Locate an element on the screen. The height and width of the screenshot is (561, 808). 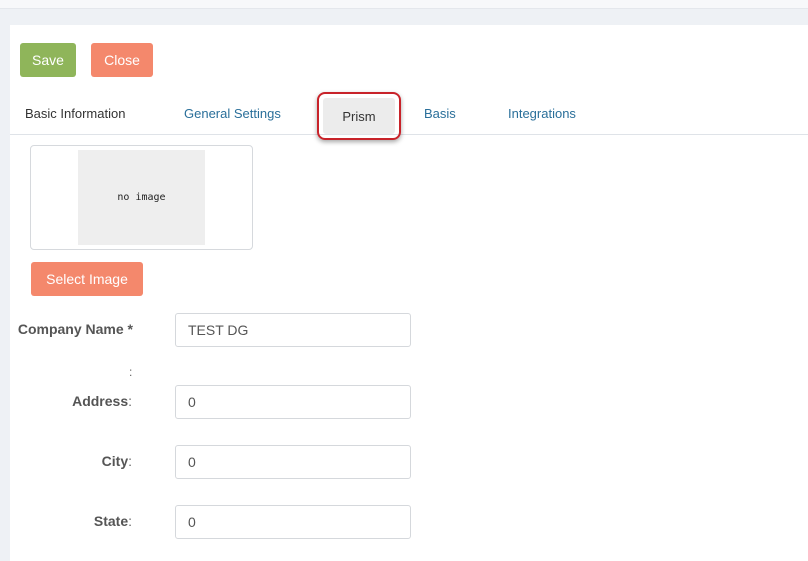
address-label: Address: is located at coordinates (67, 401).